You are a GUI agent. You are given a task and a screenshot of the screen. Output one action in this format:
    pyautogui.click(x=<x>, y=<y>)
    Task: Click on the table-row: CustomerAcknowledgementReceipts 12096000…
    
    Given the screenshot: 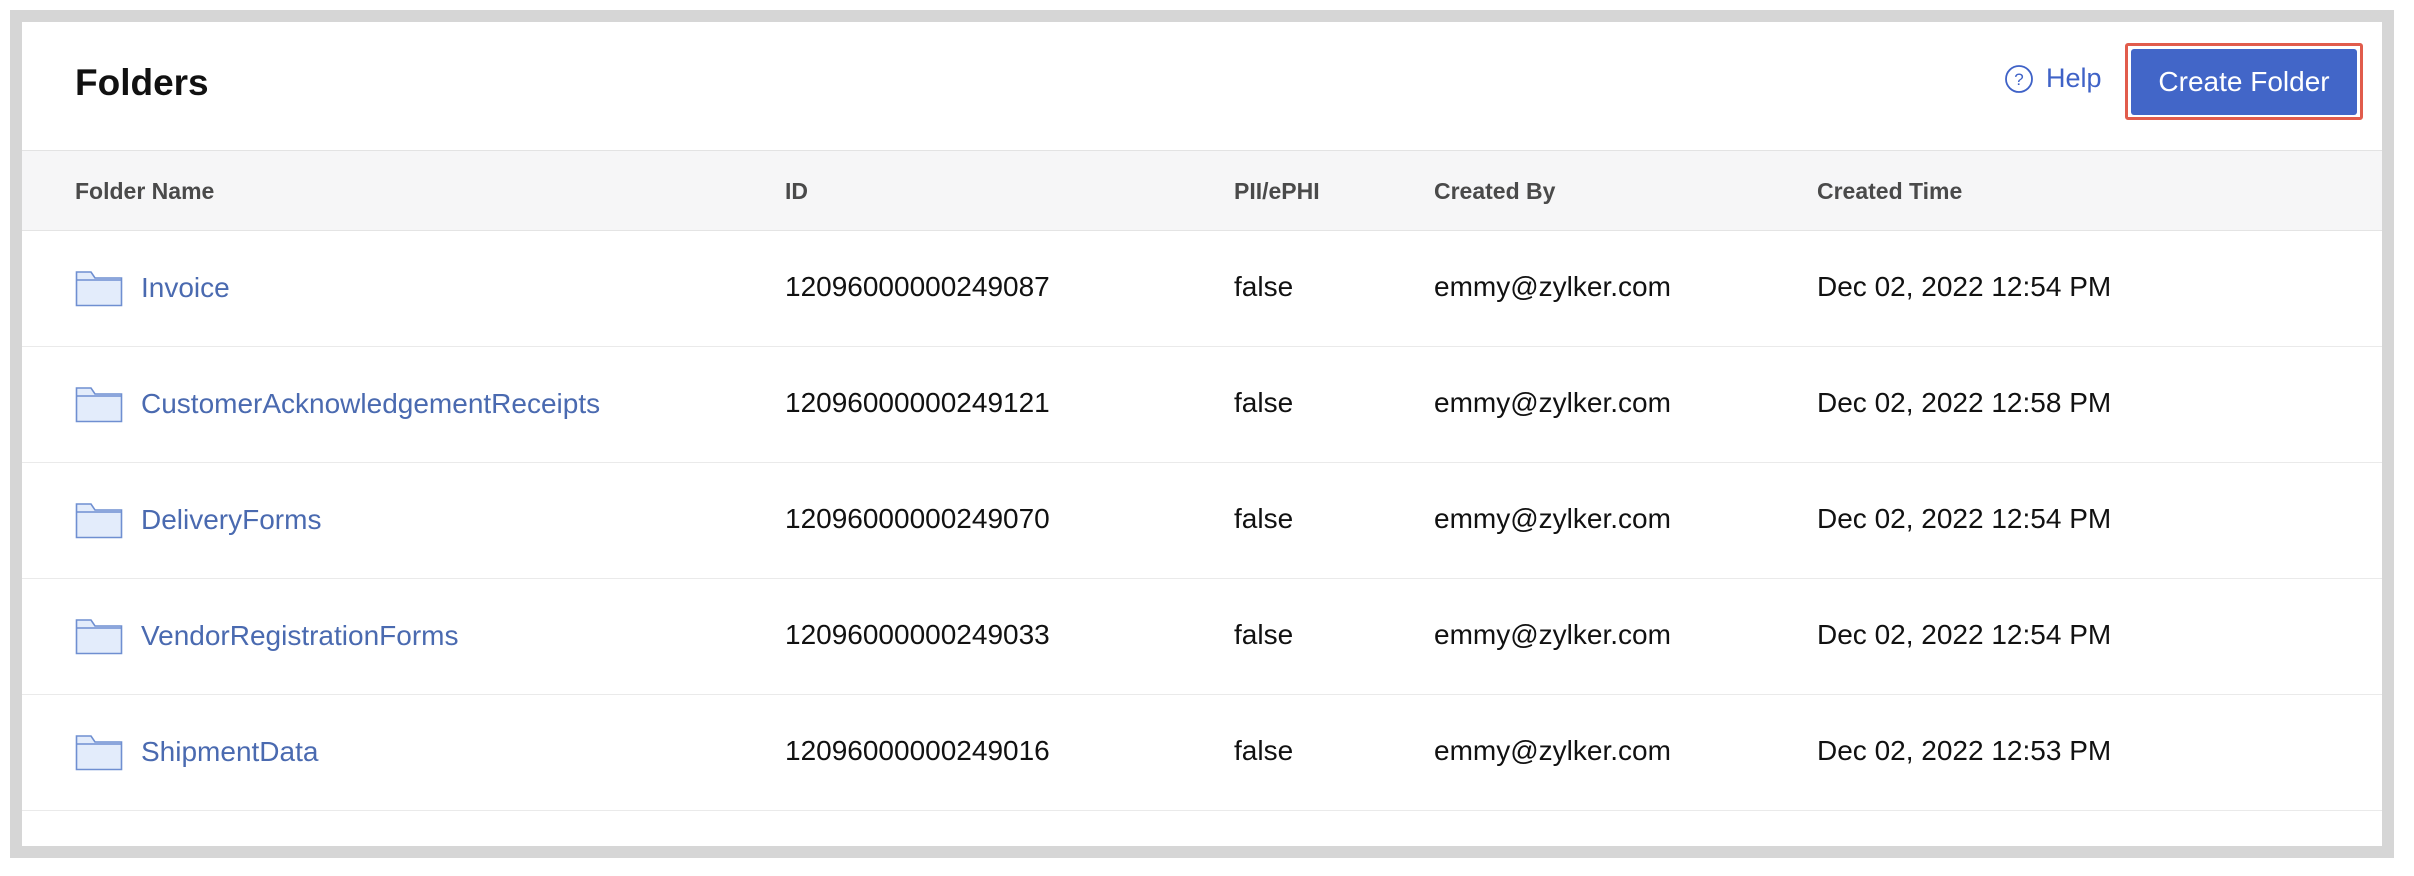 What is the action you would take?
    pyautogui.click(x=1202, y=405)
    